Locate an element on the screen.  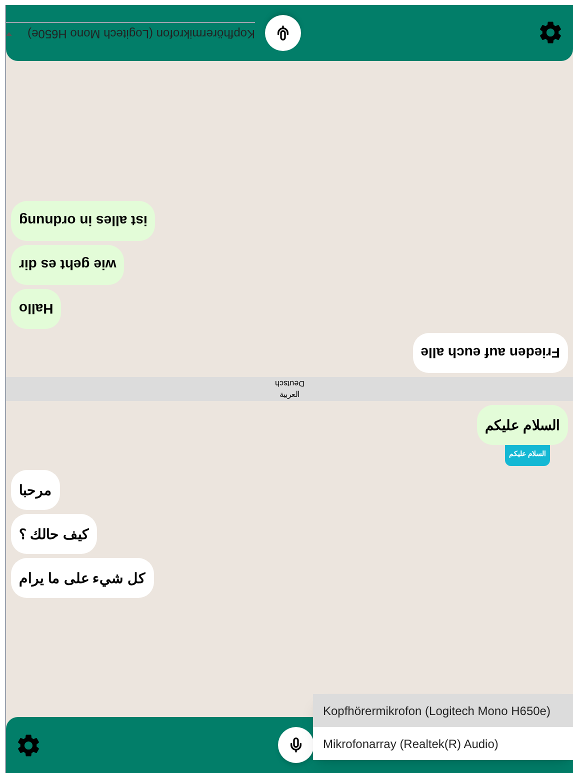
message-bubble: كل شيء على ما يرام is located at coordinates (82, 578).